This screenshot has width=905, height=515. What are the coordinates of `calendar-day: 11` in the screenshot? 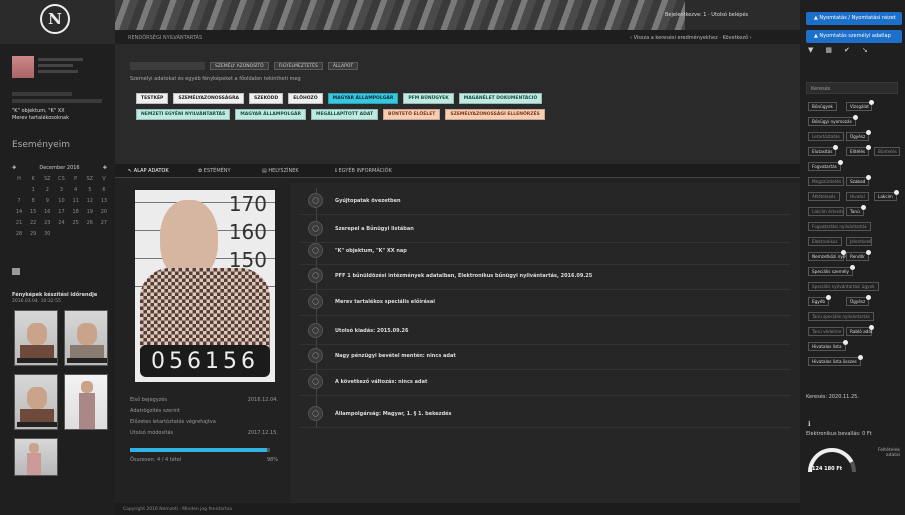 It's located at (76, 201).